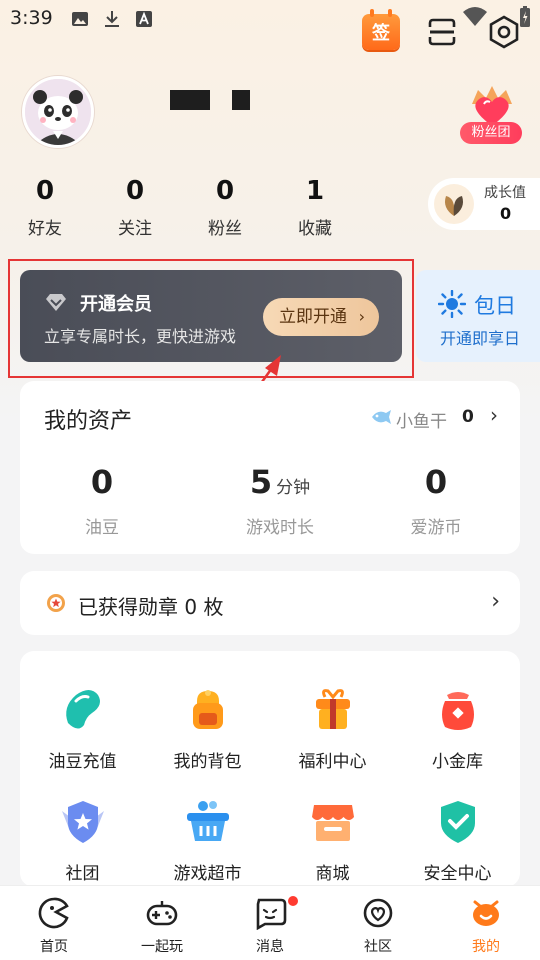 Image resolution: width=540 pixels, height=960 pixels. I want to click on service-label: 游戏超市, so click(207, 874).